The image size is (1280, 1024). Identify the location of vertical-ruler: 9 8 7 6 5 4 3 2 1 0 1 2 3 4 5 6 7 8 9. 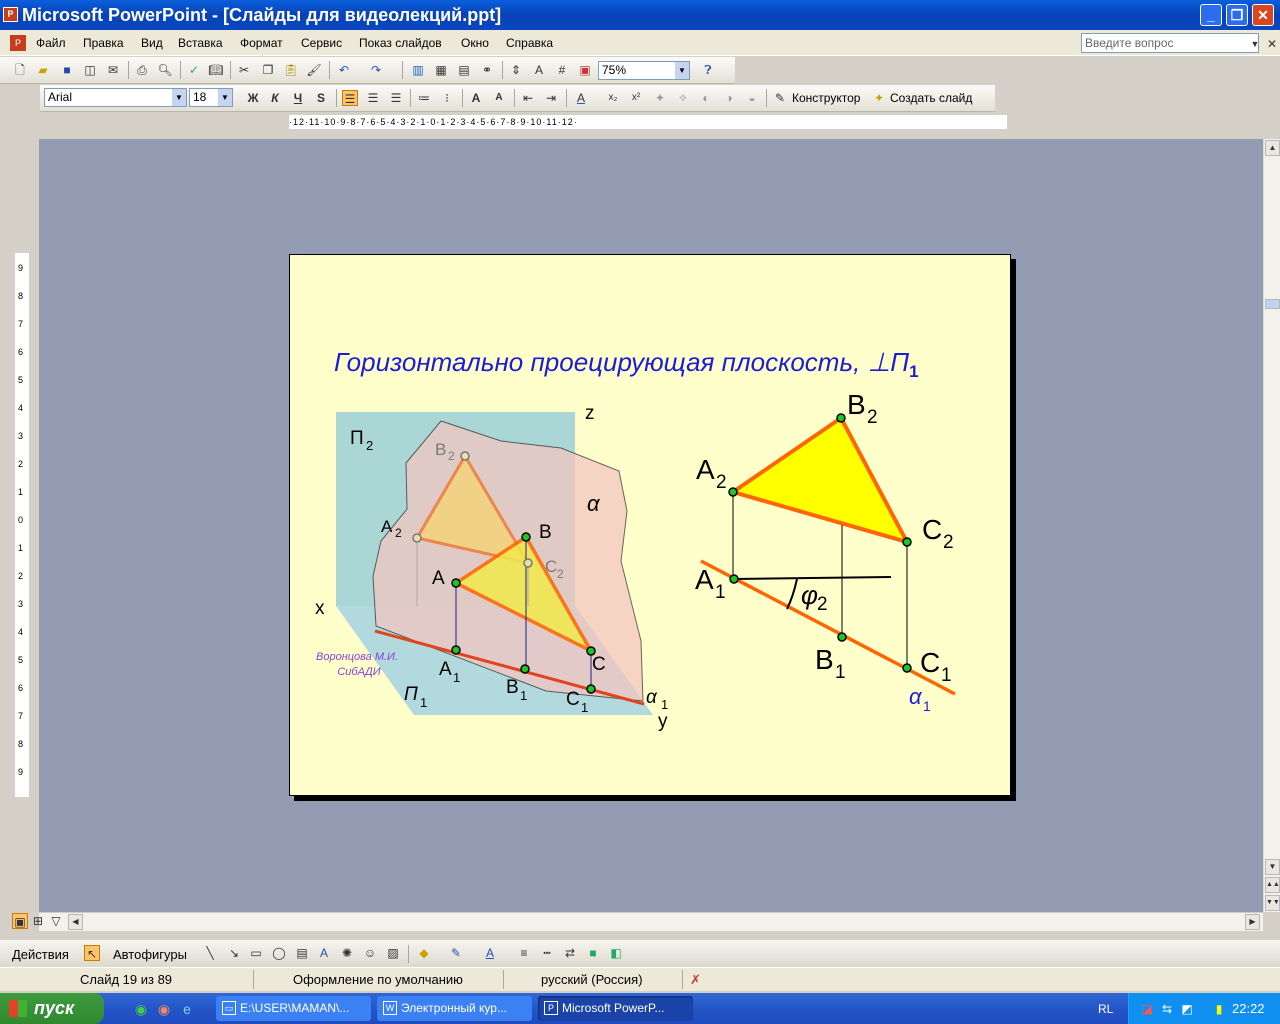
(22, 525).